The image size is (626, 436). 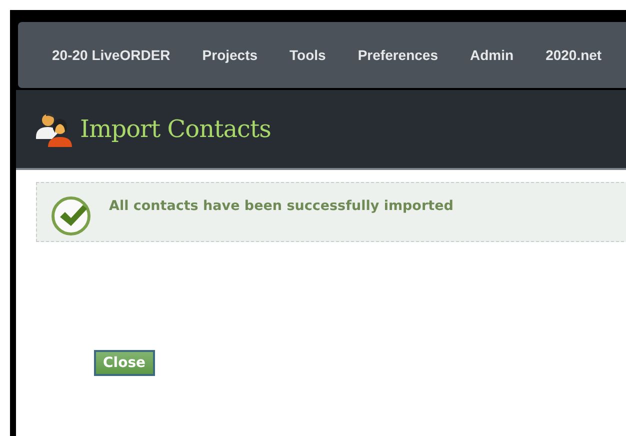 I want to click on nav-link: 2020.net, so click(x=574, y=55).